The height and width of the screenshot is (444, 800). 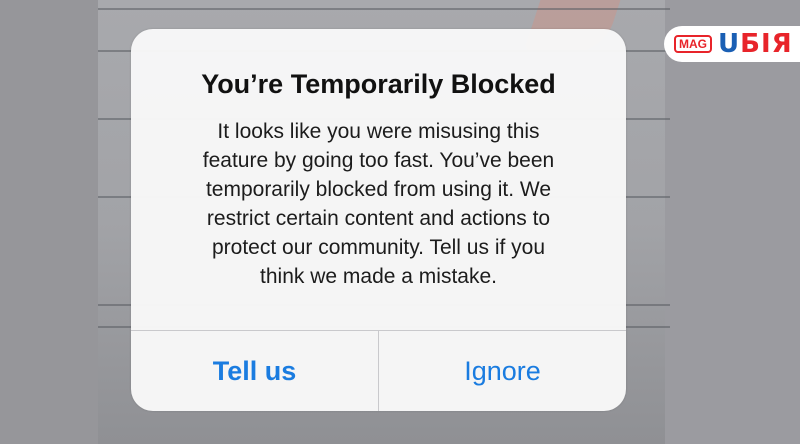 I want to click on alert-message-line: protect our community. Tell us if you, so click(x=378, y=247).